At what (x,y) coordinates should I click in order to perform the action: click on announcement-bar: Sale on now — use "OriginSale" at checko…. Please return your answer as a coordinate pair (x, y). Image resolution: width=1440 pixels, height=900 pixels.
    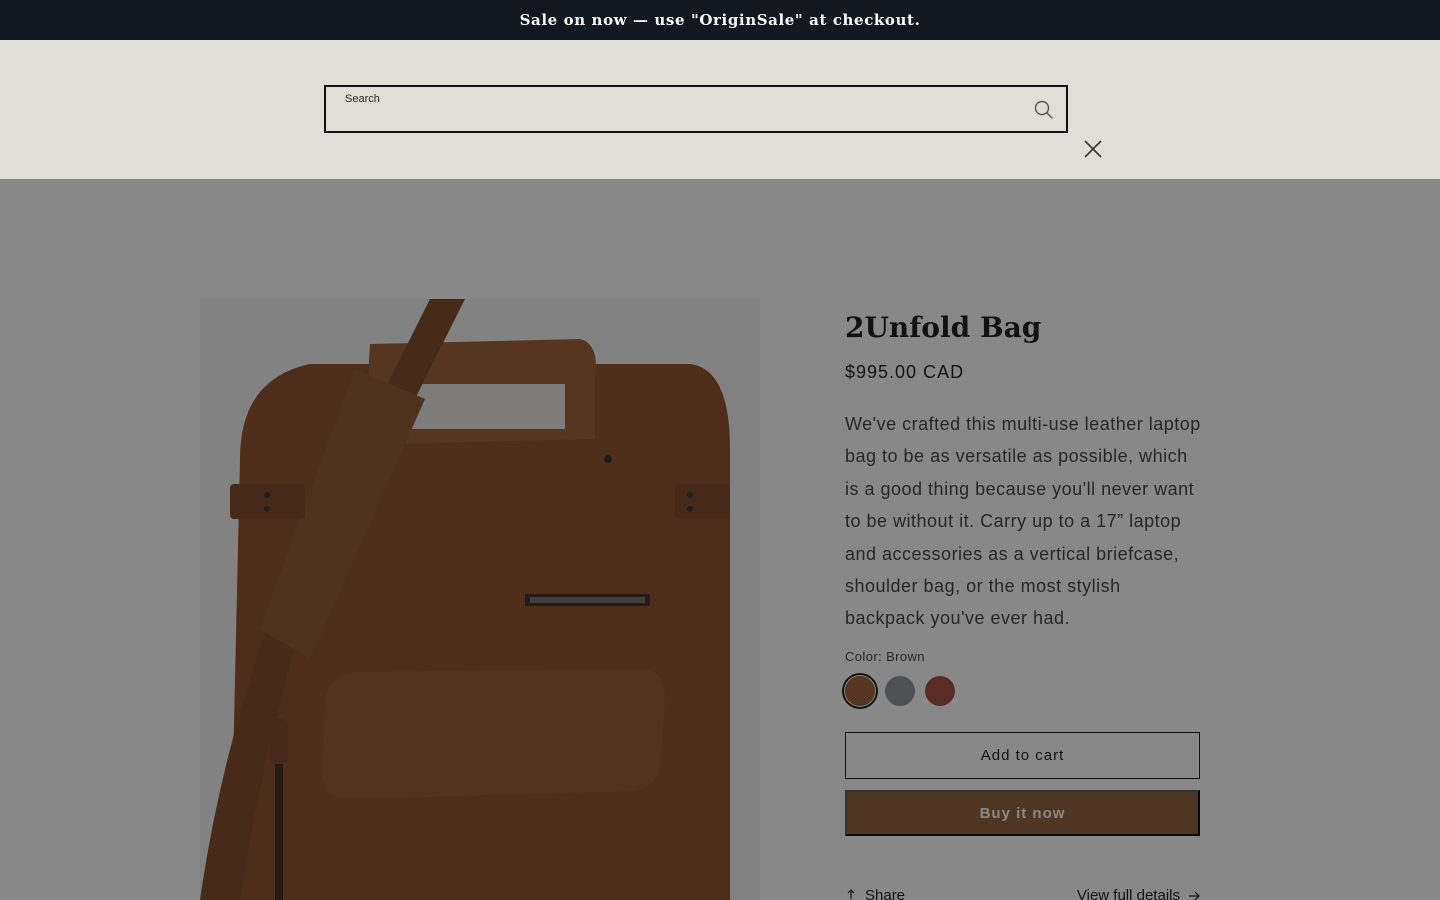
    Looking at the image, I should click on (720, 20).